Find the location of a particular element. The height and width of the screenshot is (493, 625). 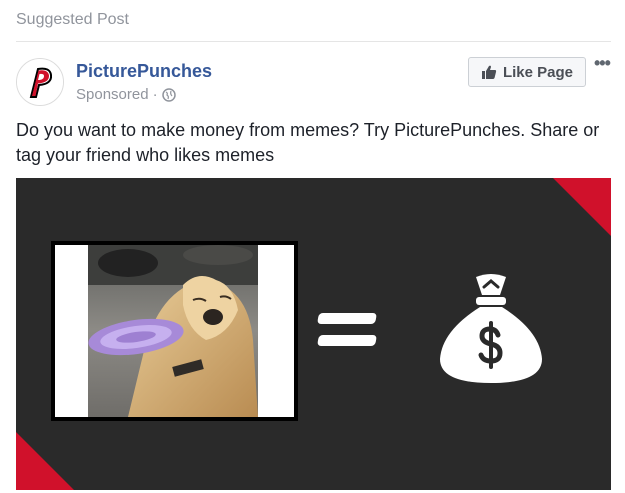

money-bag-icon is located at coordinates (491, 328).